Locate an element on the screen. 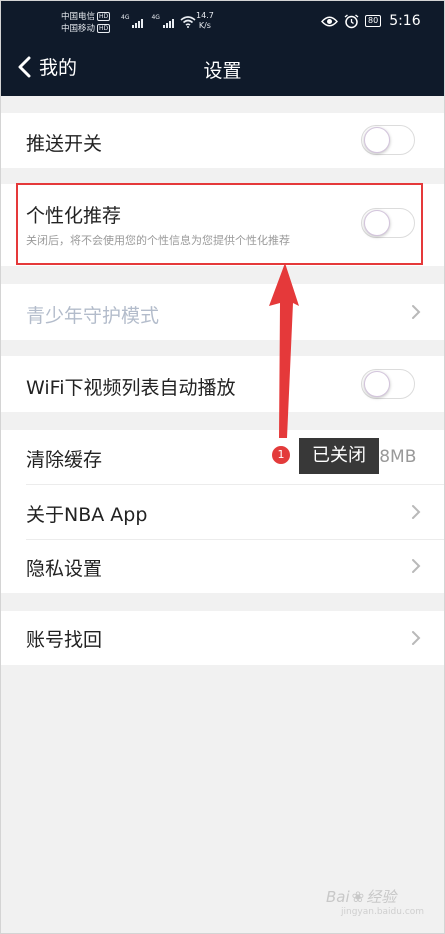 The image size is (445, 934). watermark-suffix: 经验 is located at coordinates (381, 897).